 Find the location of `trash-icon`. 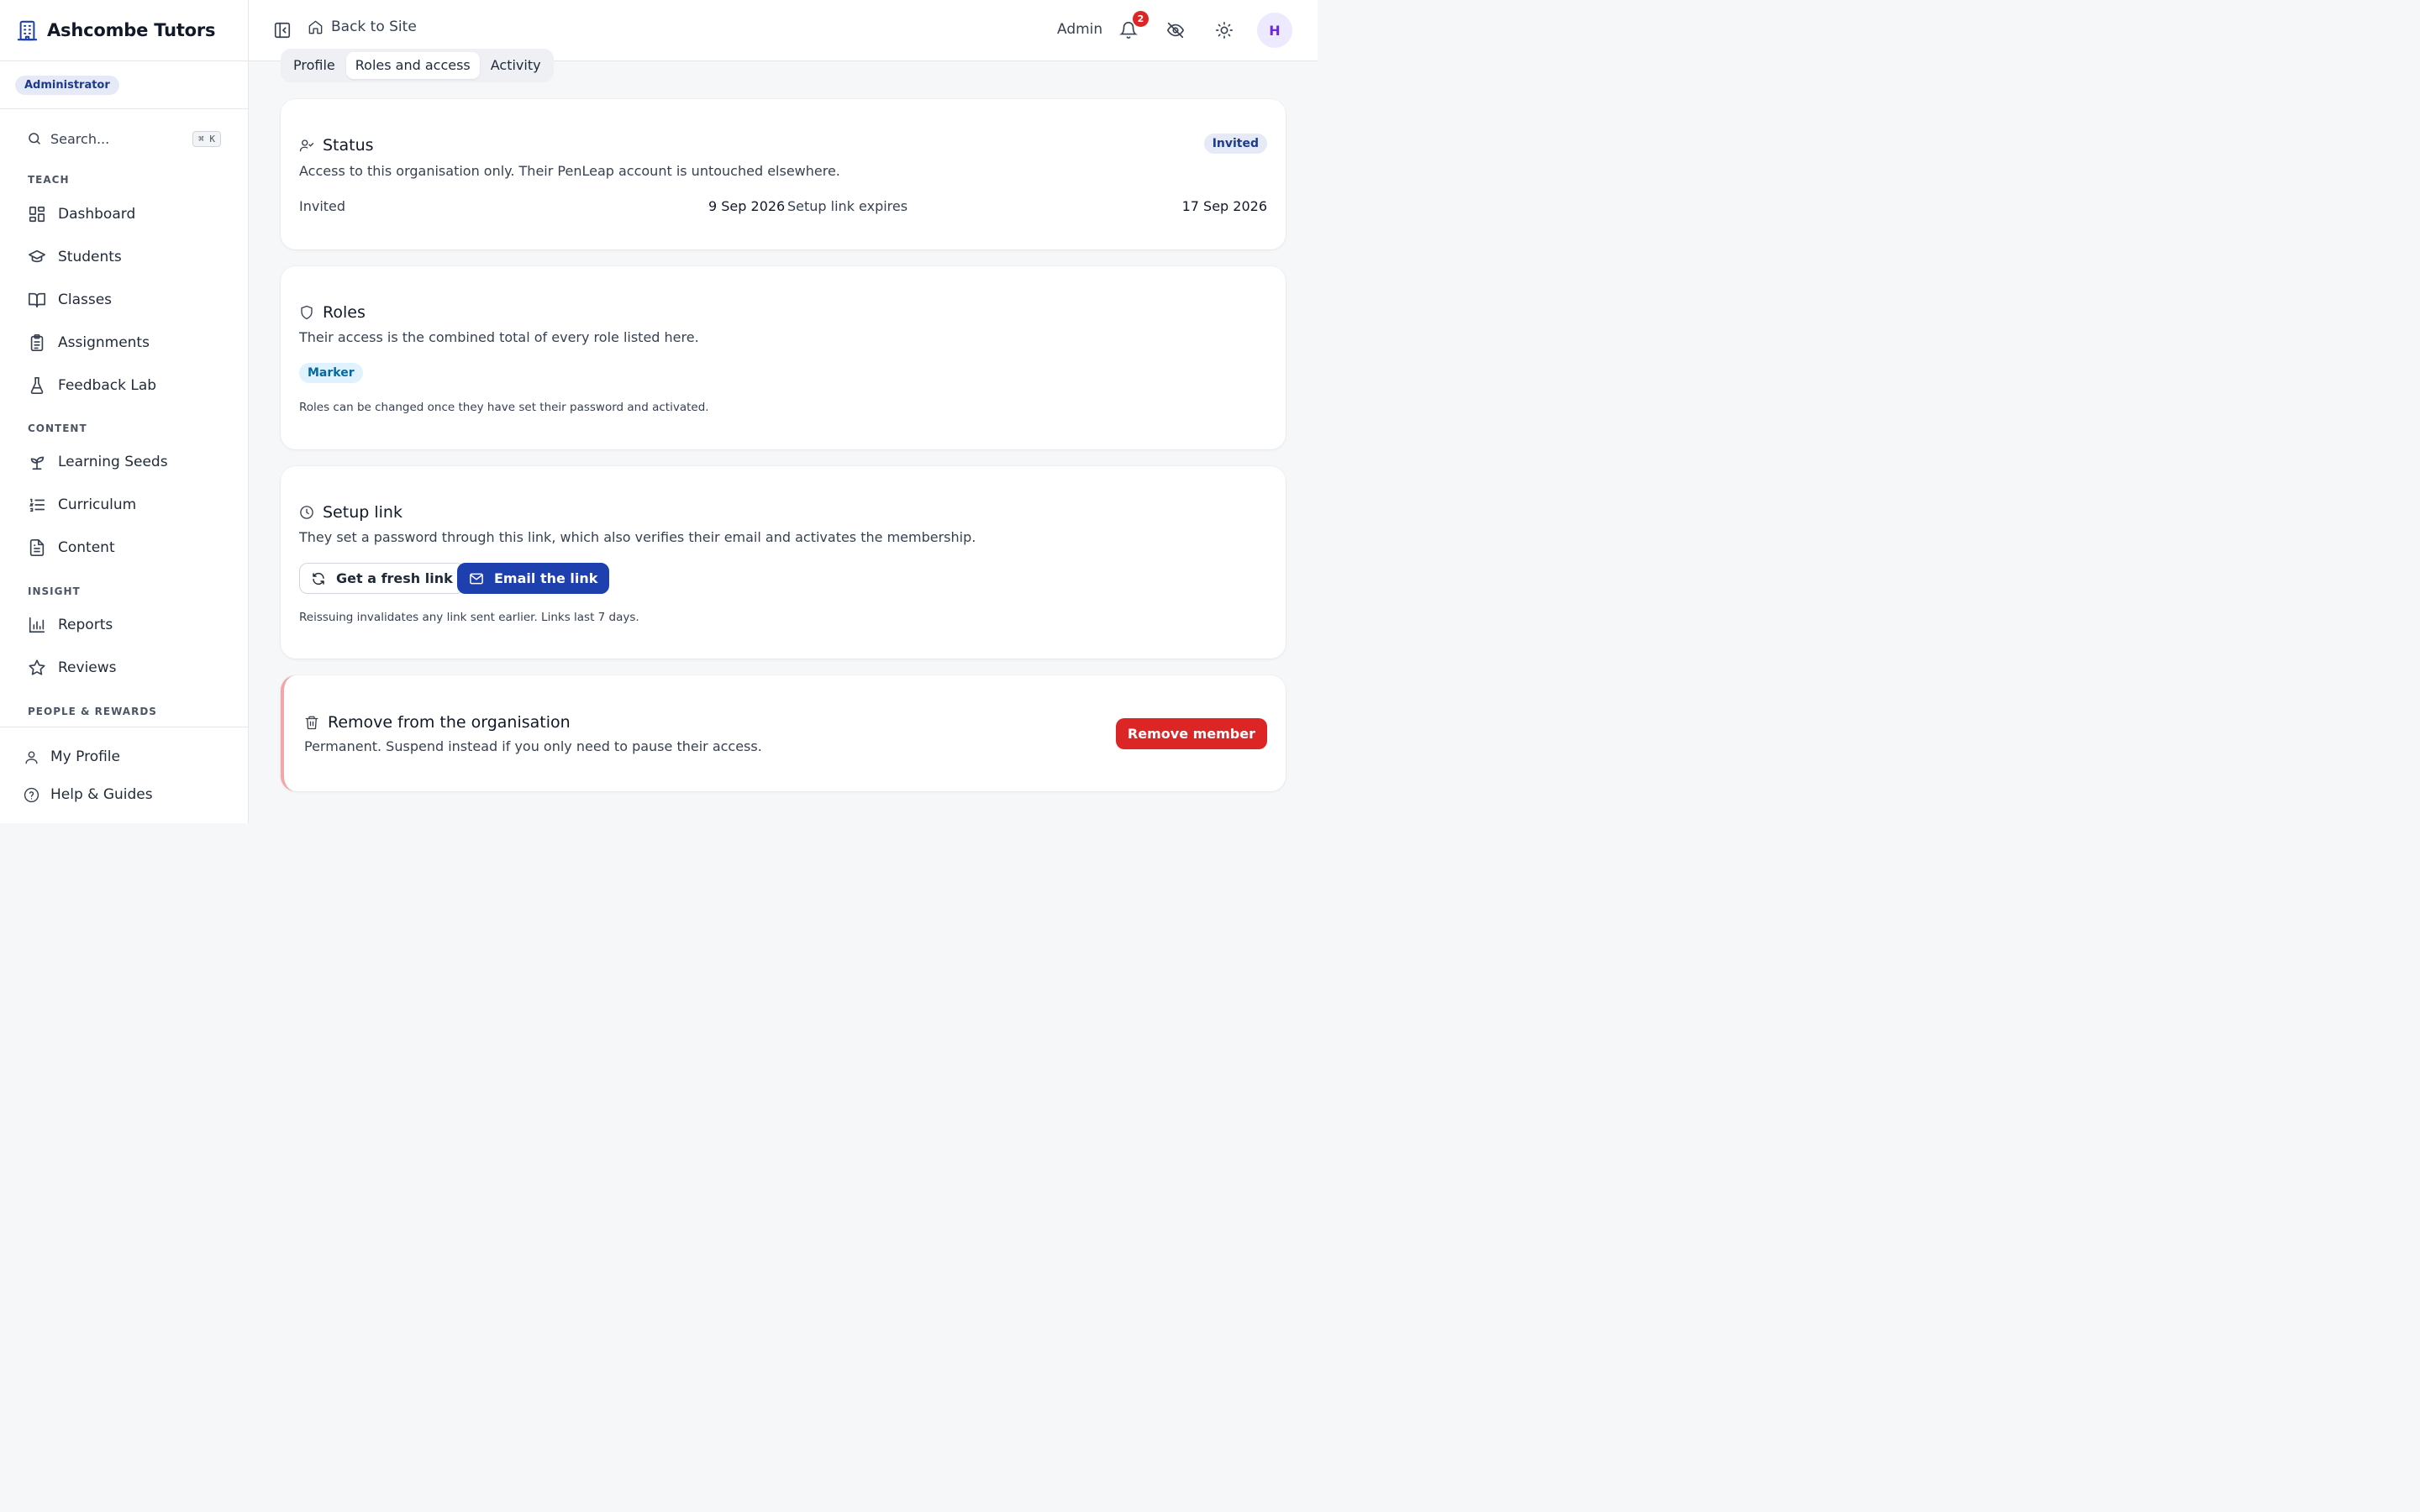

trash-icon is located at coordinates (311, 722).